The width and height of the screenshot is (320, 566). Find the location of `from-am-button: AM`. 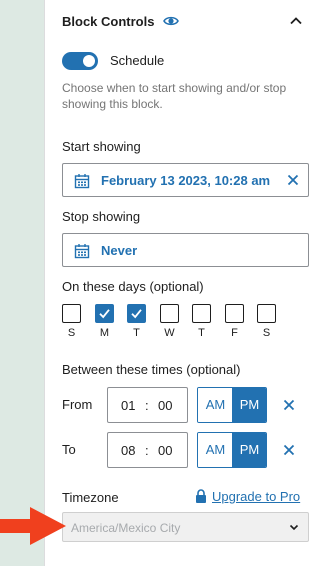

from-am-button: AM is located at coordinates (215, 405).